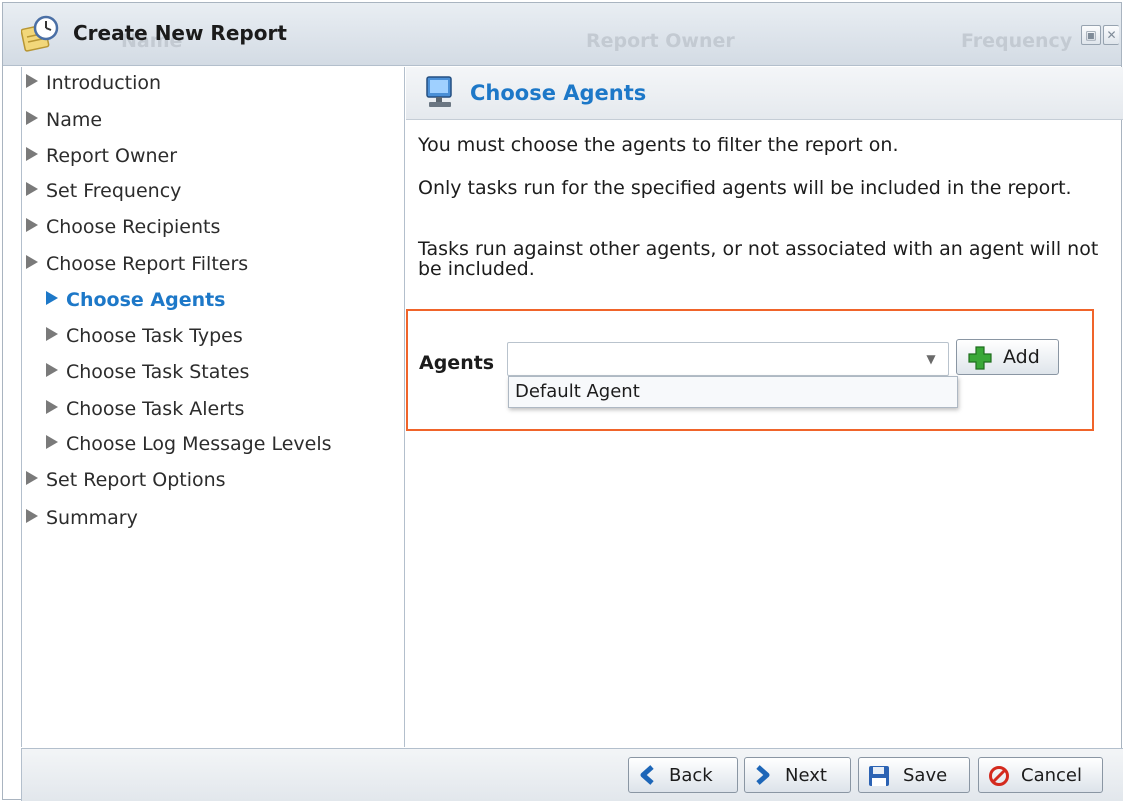 The height and width of the screenshot is (802, 1124). Describe the element at coordinates (691, 775) in the screenshot. I see `back-button-label: Back` at that location.